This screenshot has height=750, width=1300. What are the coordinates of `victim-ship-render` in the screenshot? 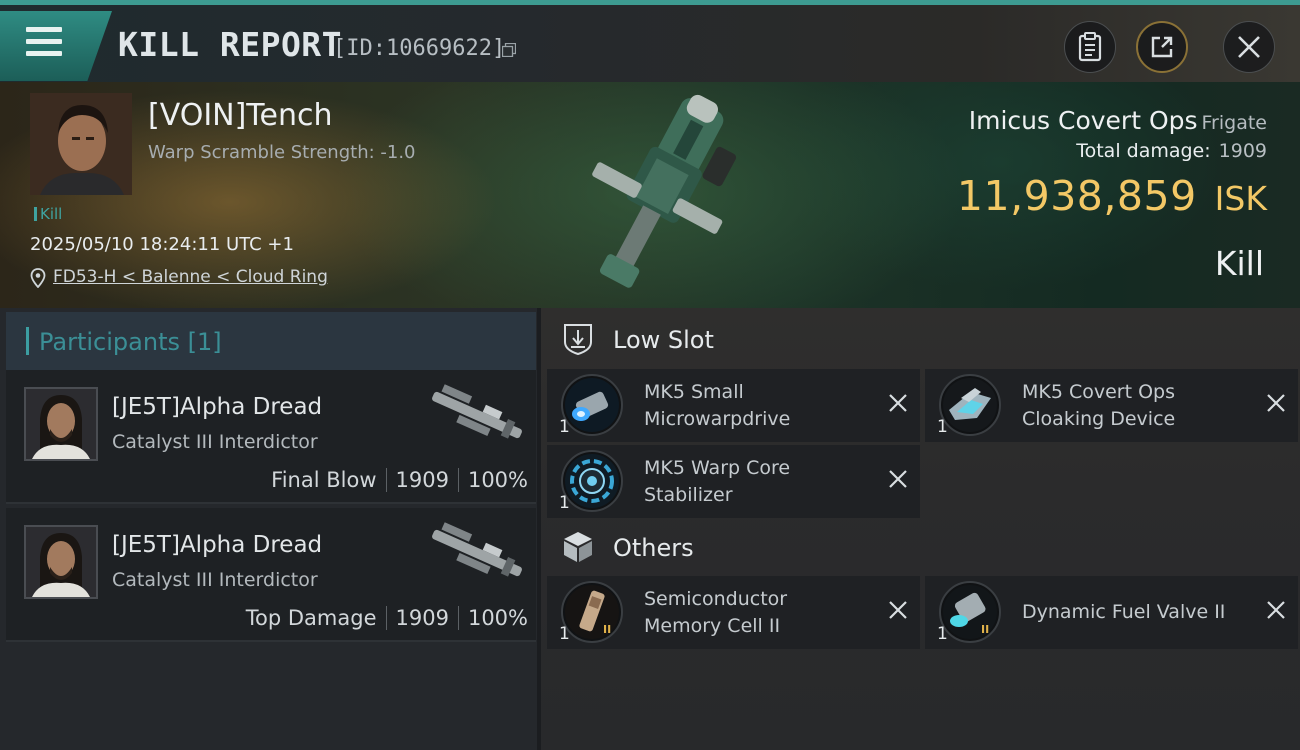 It's located at (664, 191).